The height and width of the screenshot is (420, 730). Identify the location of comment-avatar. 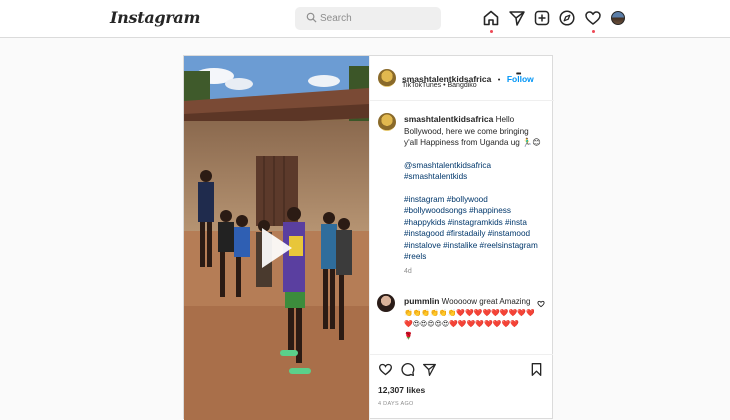
(386, 303).